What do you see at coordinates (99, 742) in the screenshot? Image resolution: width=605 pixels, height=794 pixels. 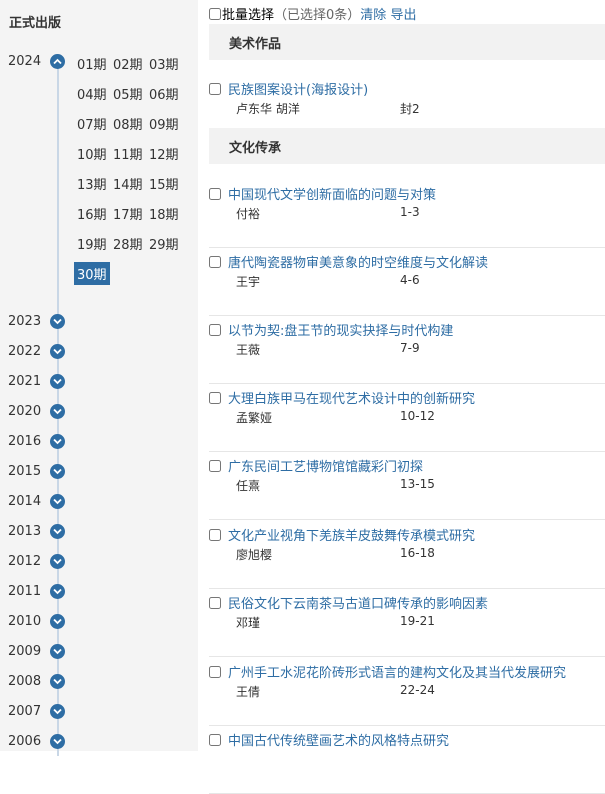 I see `year-row: 2006` at bounding box center [99, 742].